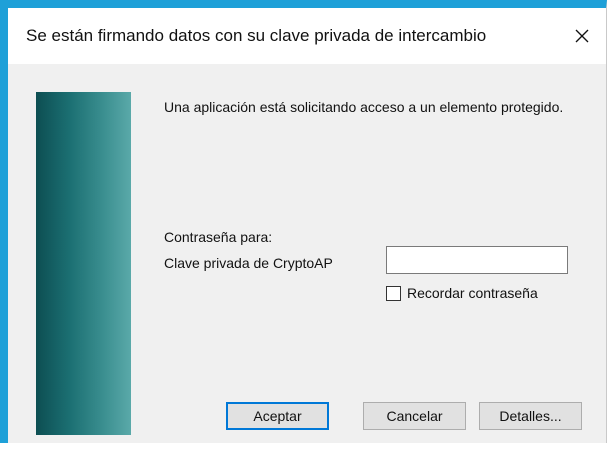 This screenshot has height=451, width=607. I want to click on close-button, so click(582, 36).